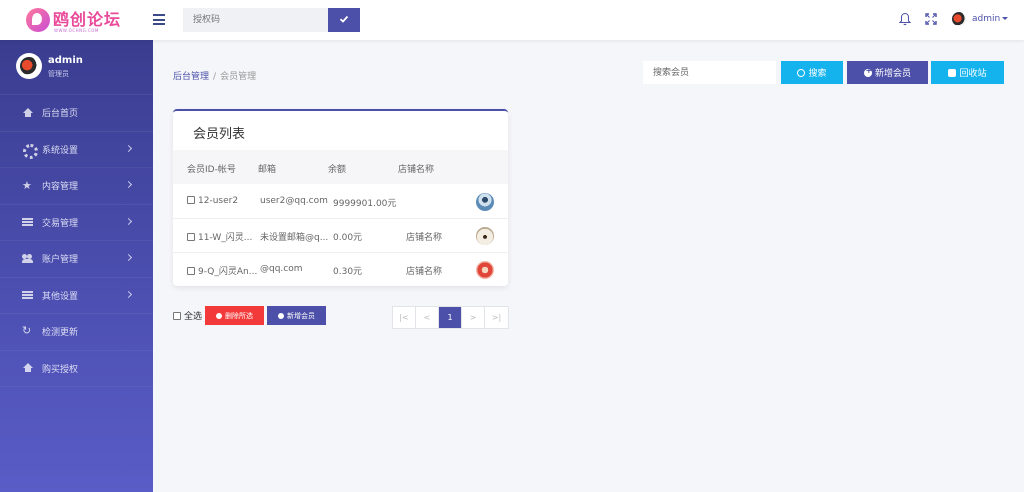  Describe the element at coordinates (65, 60) in the screenshot. I see `profile-name: admin` at that location.